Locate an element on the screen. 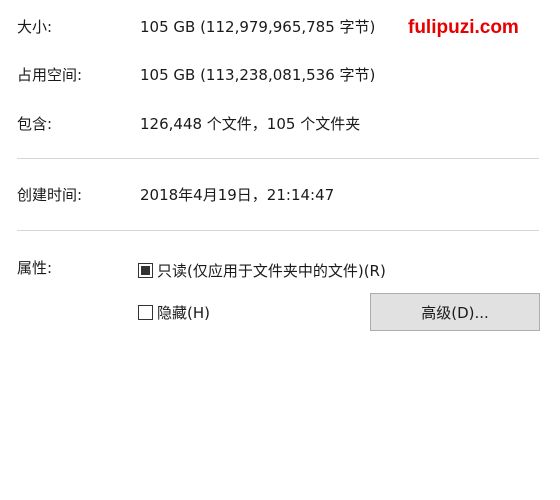 Image resolution: width=560 pixels, height=500 pixels. contains-label: 包含: is located at coordinates (35, 124).